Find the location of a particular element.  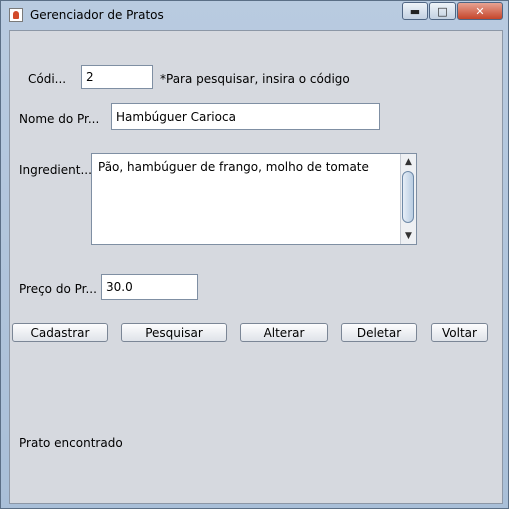

codigo-hint: *Para pesquisar, insira o código is located at coordinates (255, 79).